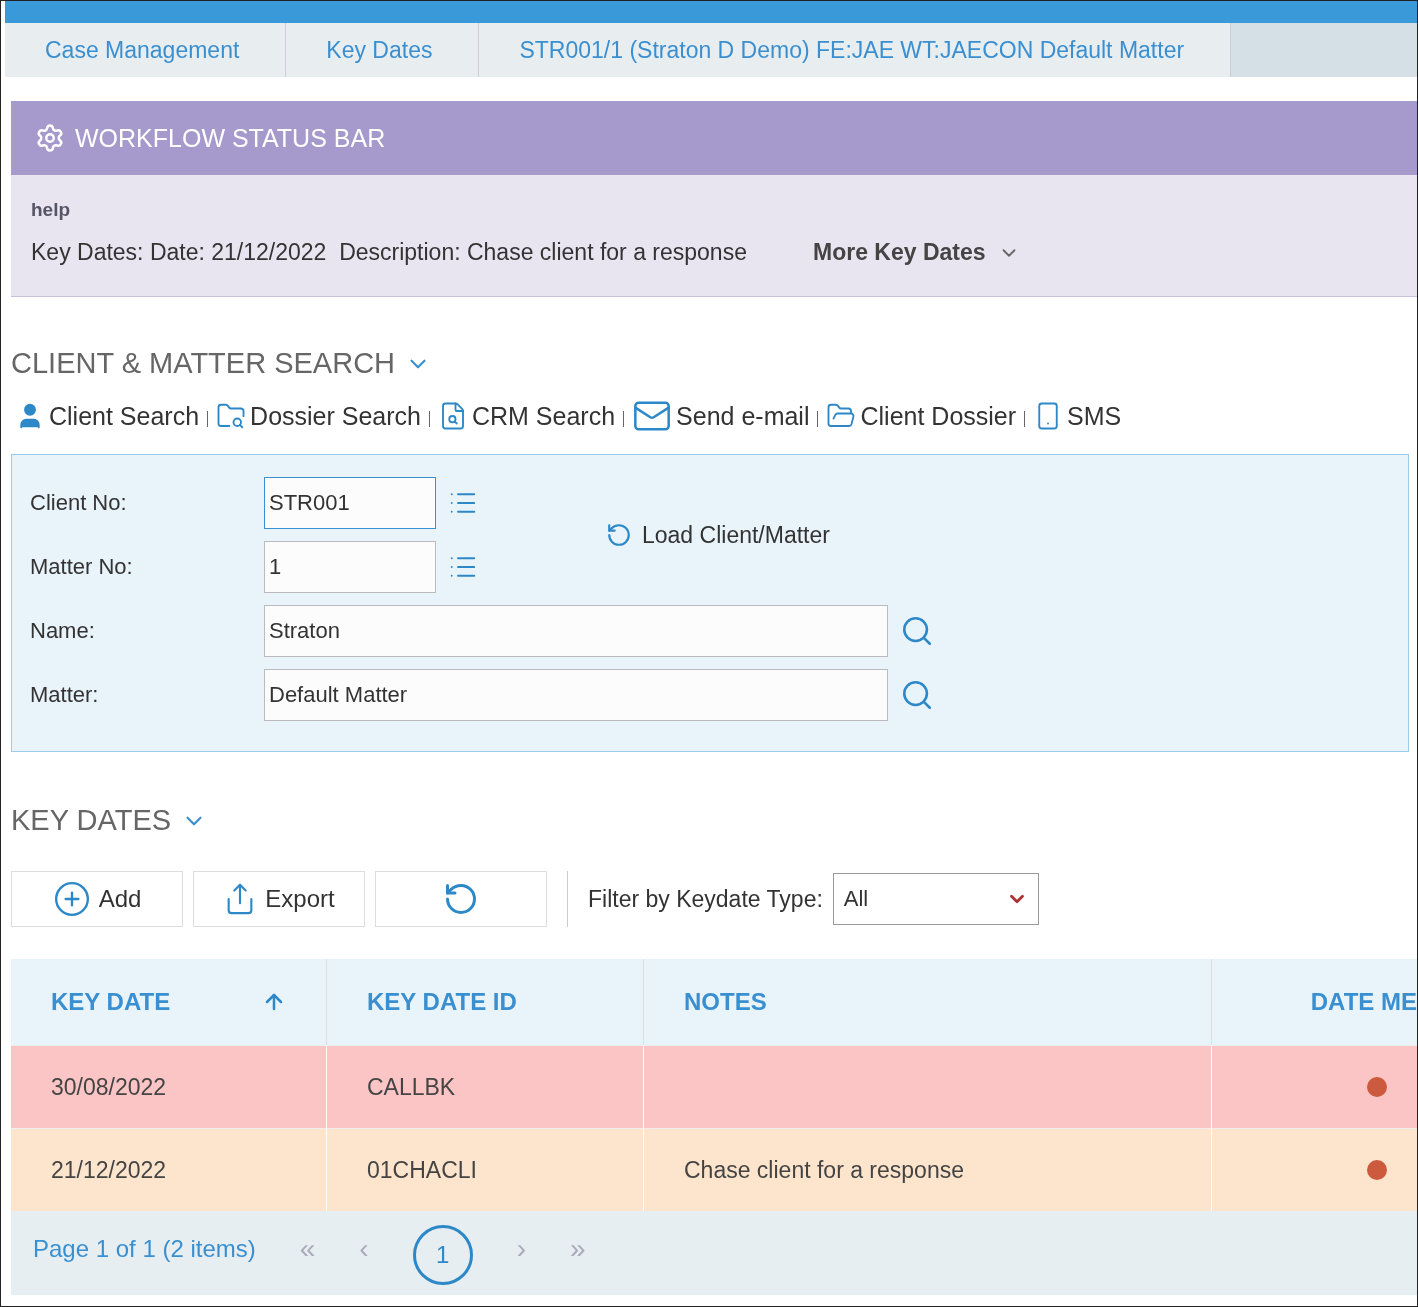 The image size is (1418, 1307). What do you see at coordinates (916, 252) in the screenshot?
I see `more-key-dates-button: More Key Dates` at bounding box center [916, 252].